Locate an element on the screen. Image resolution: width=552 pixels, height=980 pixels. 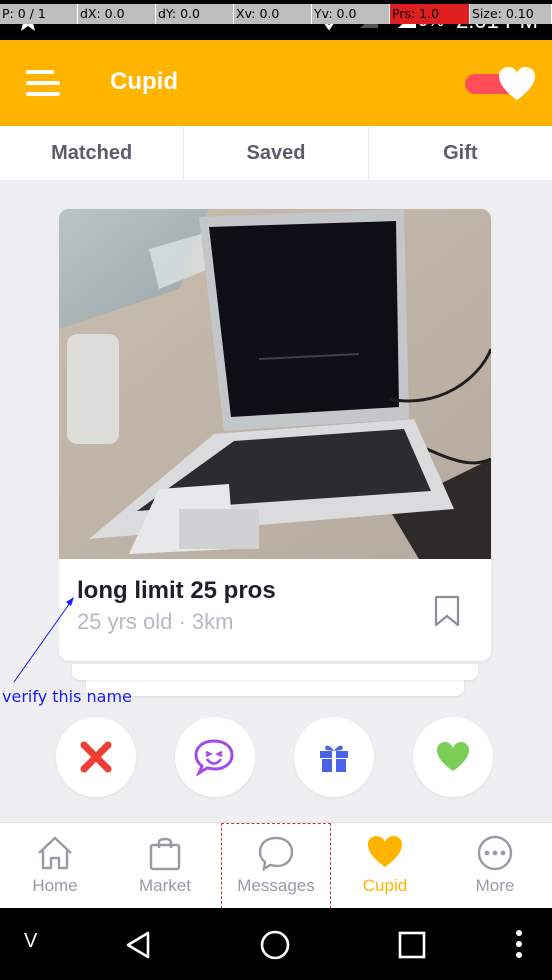
page-title: Cupid is located at coordinates (144, 81).